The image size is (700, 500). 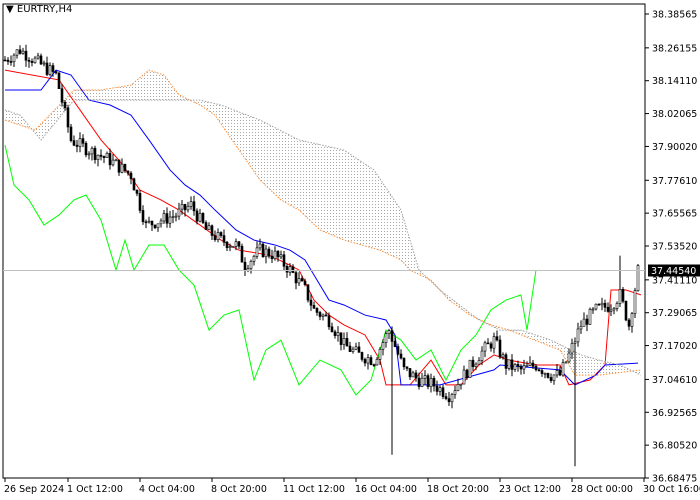 What do you see at coordinates (674, 247) in the screenshot?
I see `y-tick-label: 37.53520` at bounding box center [674, 247].